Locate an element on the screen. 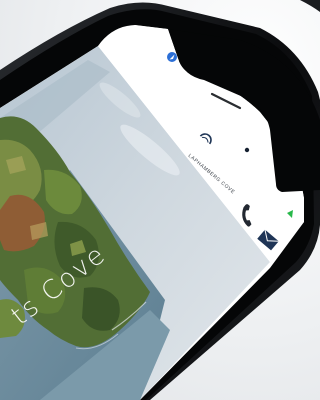  location-arrow-icon is located at coordinates (172, 57).